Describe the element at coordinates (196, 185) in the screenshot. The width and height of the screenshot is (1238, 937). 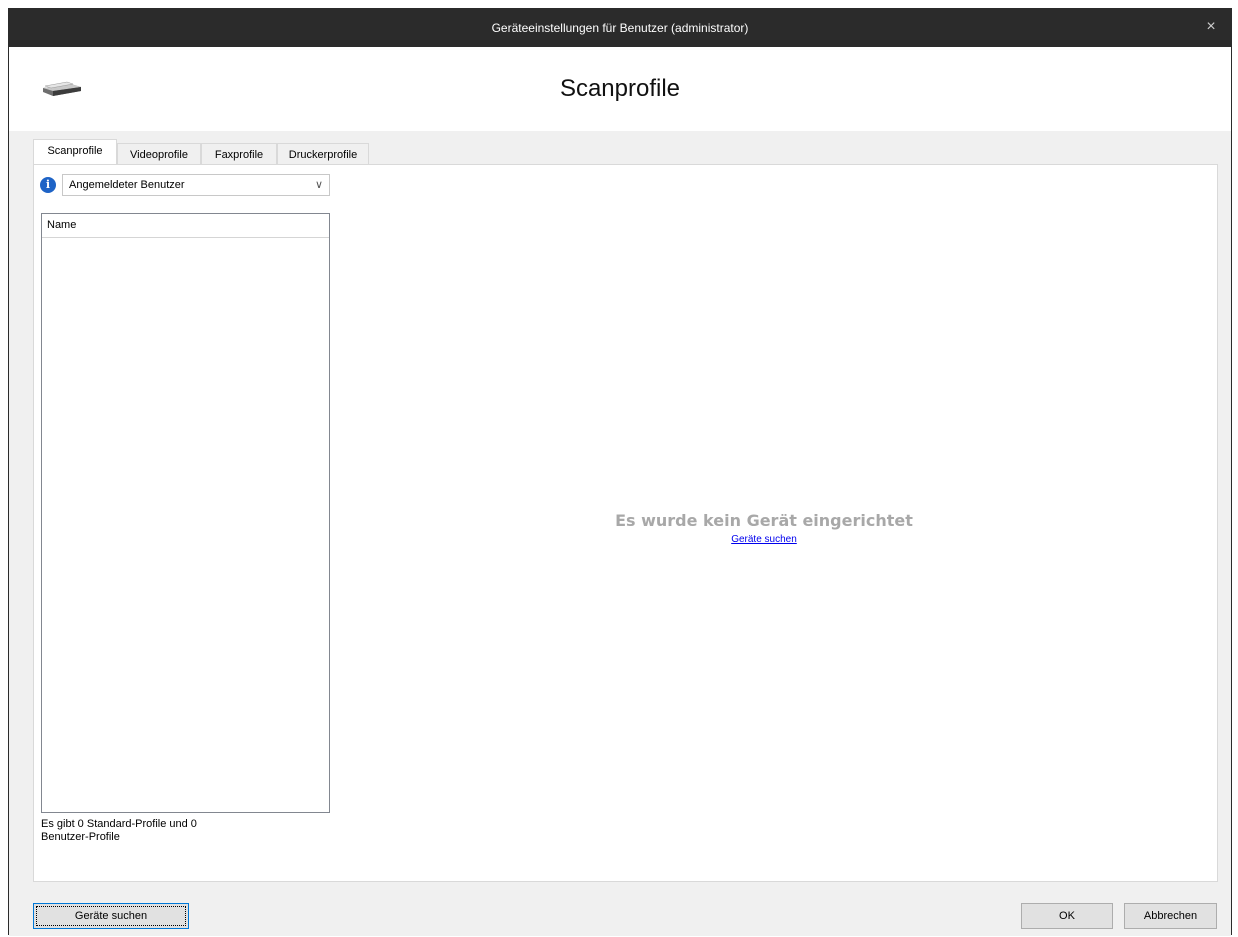
I see `user-scope-select: Angemeldeter Benutzer ∨` at that location.